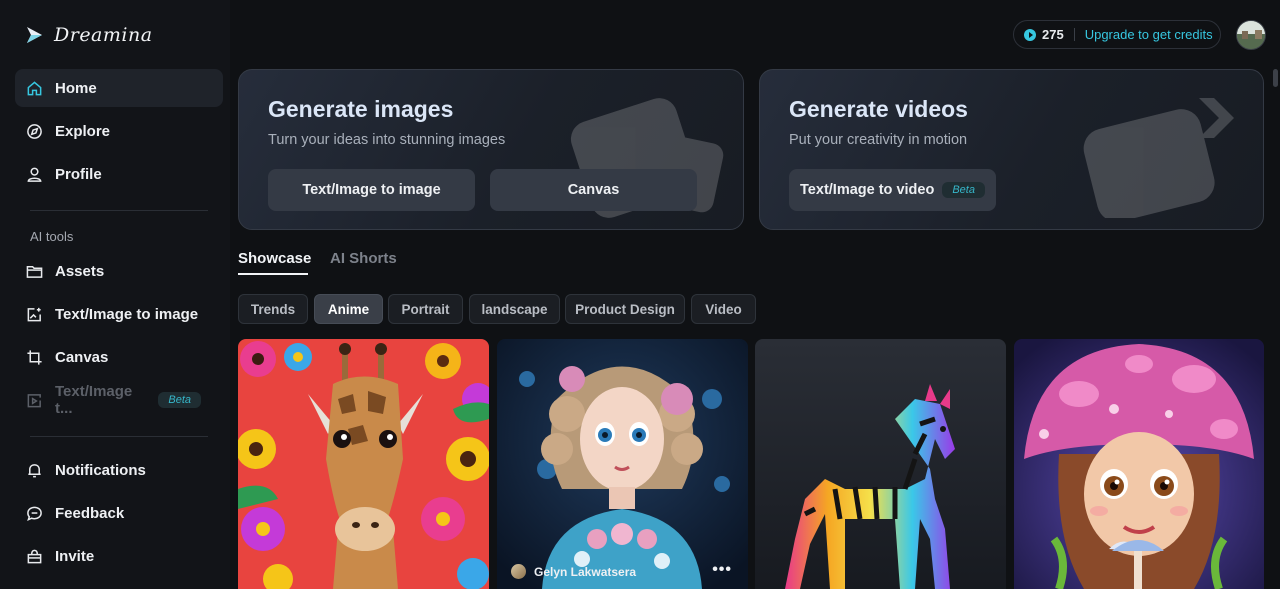  I want to click on text-image-to-video-button: Text/Image to video Beta, so click(892, 190).